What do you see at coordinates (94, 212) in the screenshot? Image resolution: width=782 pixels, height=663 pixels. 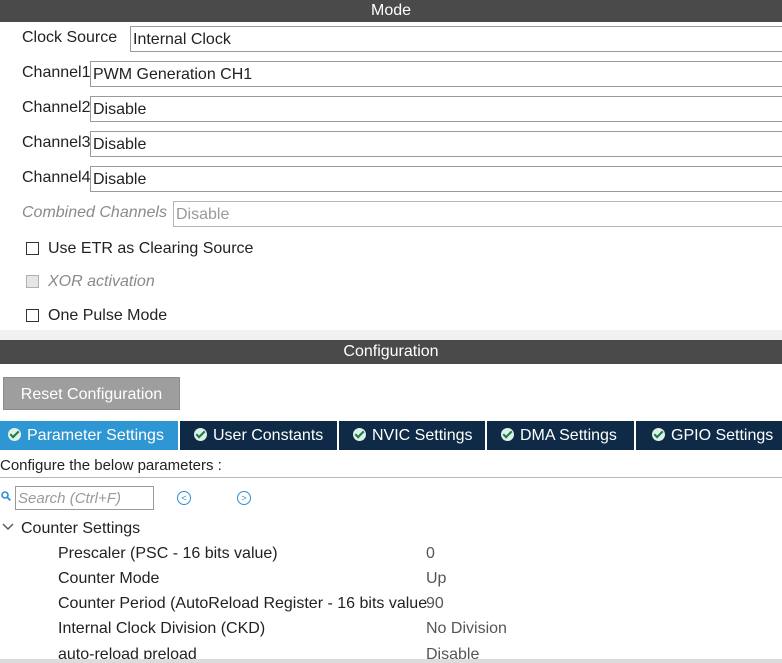 I see `combined-channels-label: Combined Channels` at bounding box center [94, 212].